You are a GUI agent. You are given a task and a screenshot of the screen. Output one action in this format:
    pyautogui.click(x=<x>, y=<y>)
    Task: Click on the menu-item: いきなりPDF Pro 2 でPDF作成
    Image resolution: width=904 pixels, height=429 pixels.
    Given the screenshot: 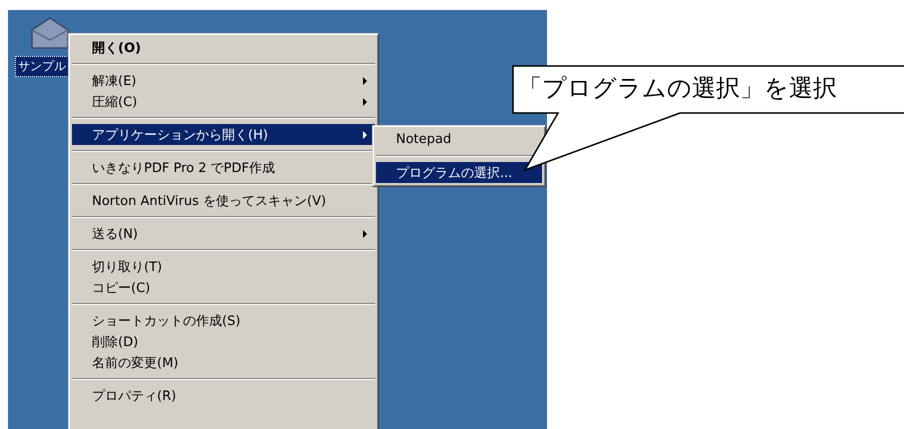 What is the action you would take?
    pyautogui.click(x=223, y=167)
    